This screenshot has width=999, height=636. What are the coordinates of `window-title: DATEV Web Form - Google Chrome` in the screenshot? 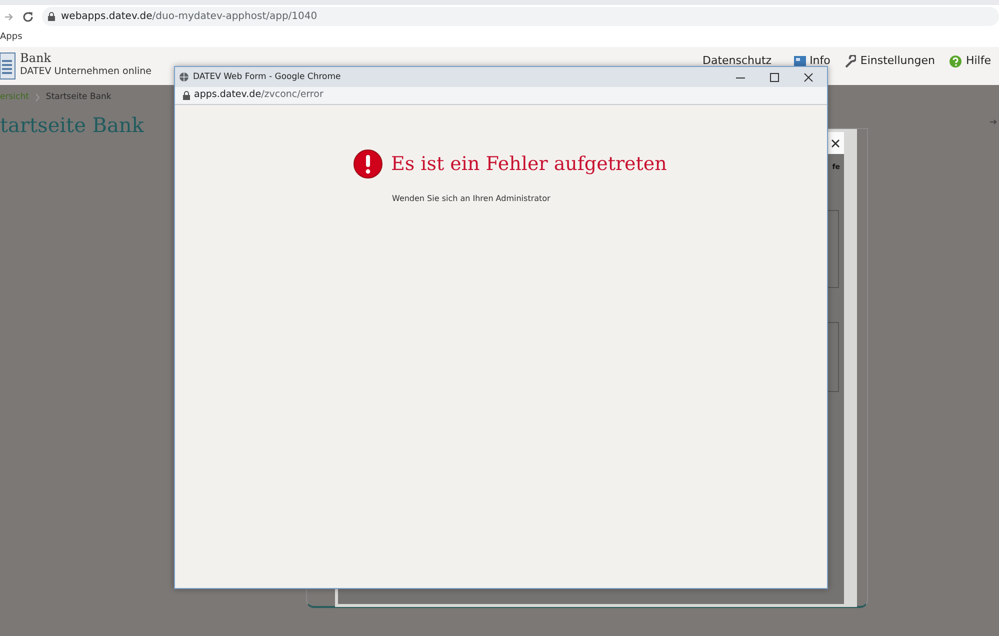 It's located at (267, 77).